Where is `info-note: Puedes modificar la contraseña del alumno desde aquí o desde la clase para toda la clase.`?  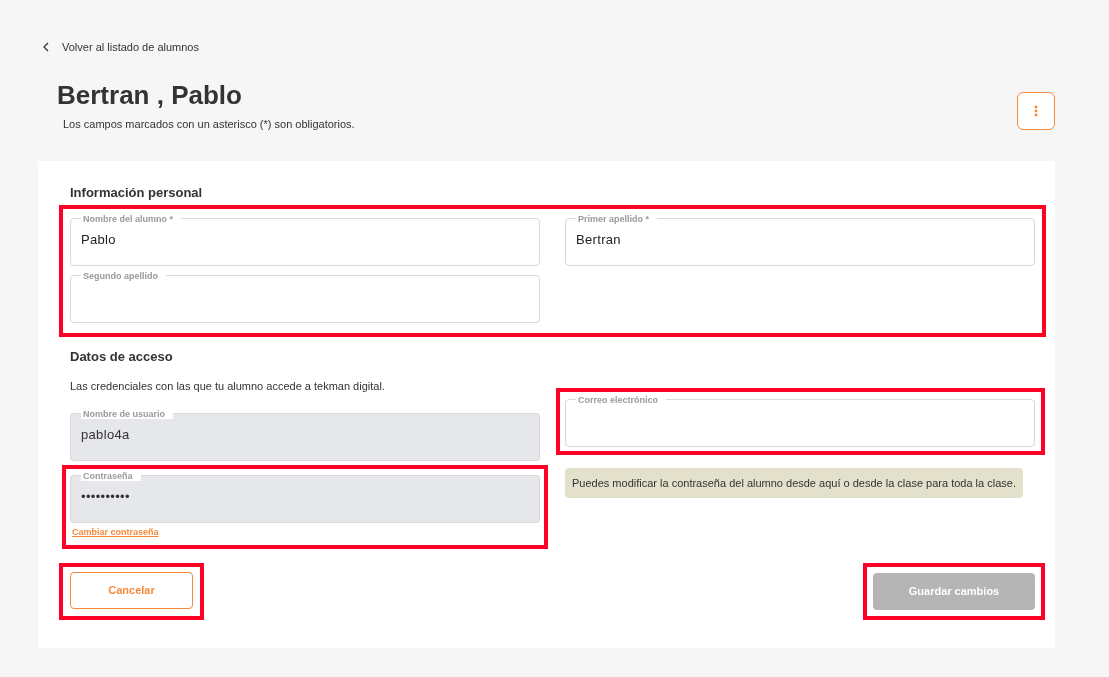
info-note: Puedes modificar la contraseña del alumno desde aquí o desde la clase para toda la clase. is located at coordinates (794, 482).